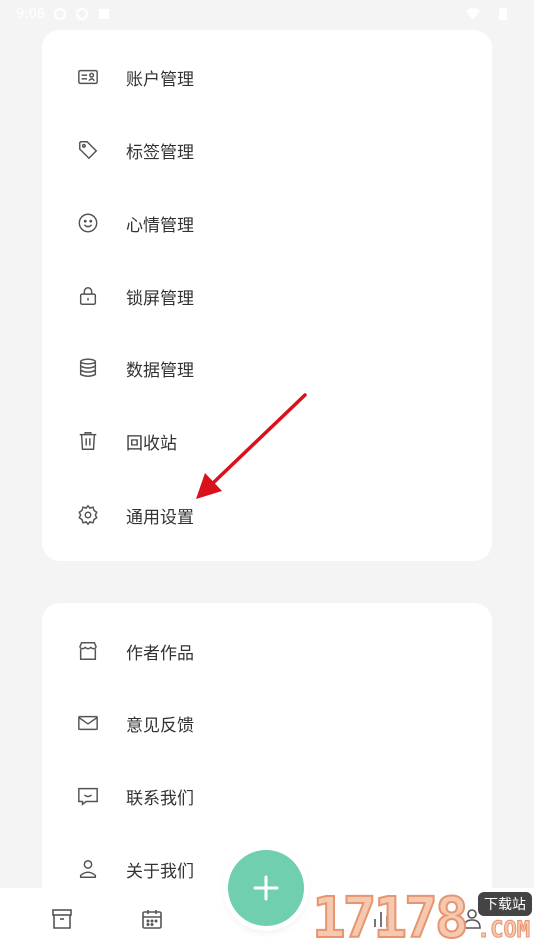 The width and height of the screenshot is (534, 950). I want to click on store-icon, so click(88, 651).